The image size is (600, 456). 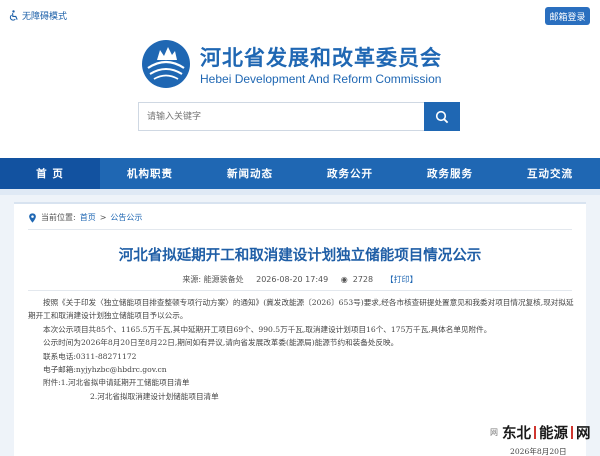 I want to click on nav-item-news: 新闻动态, so click(x=250, y=173).